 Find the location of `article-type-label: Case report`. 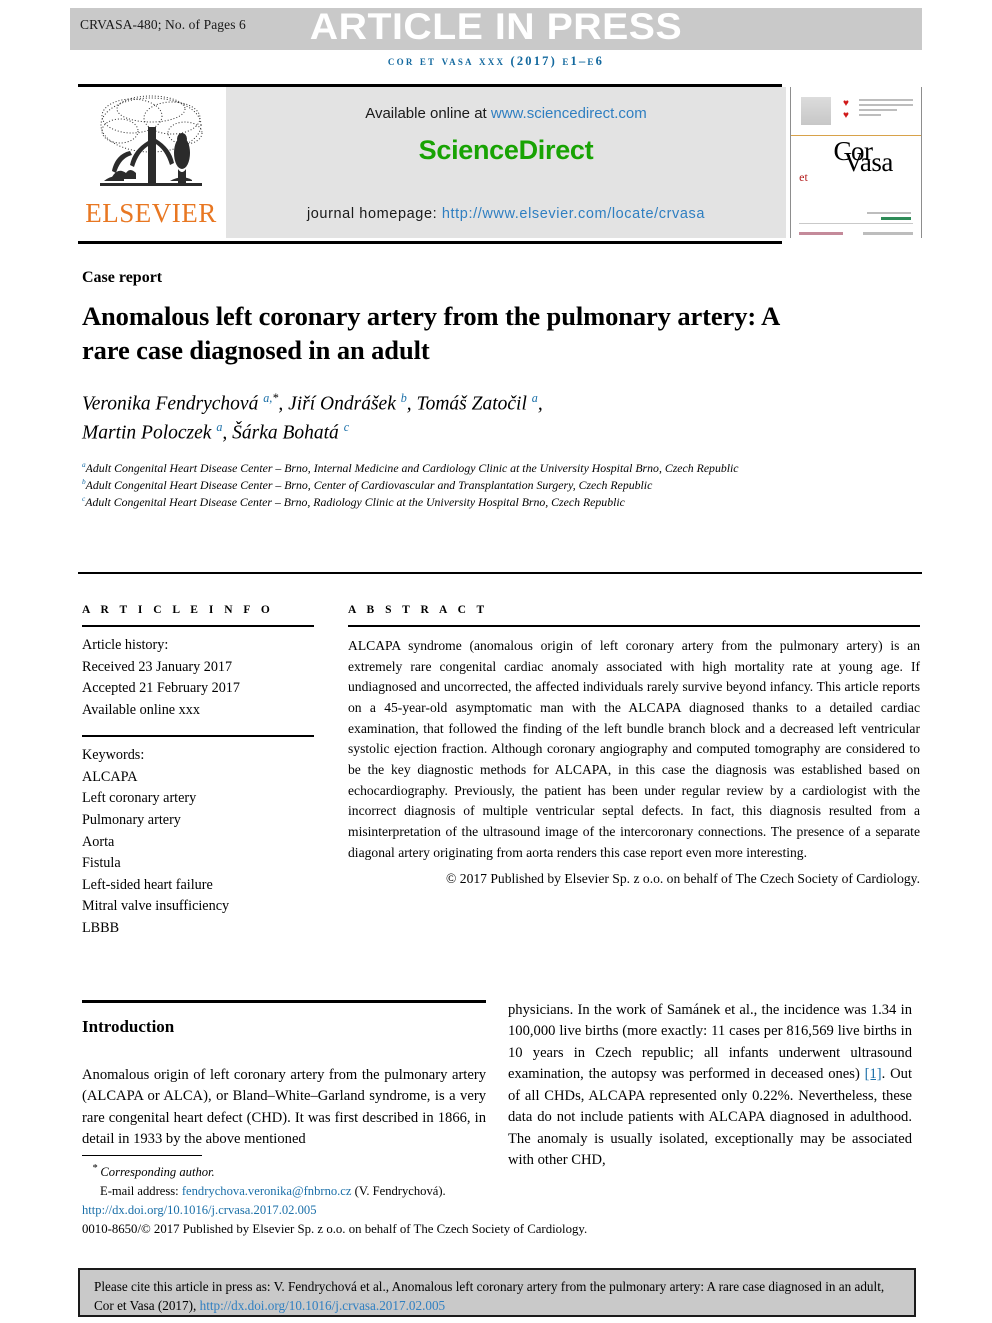

article-type-label: Case report is located at coordinates (122, 277).